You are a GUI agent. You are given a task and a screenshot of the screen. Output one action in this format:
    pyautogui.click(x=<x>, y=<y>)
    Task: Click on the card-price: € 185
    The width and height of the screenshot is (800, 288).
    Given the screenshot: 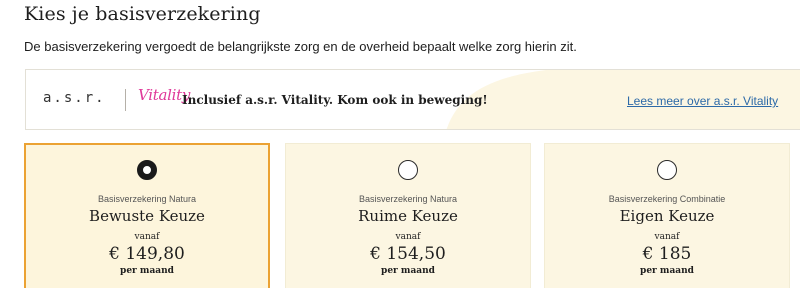 What is the action you would take?
    pyautogui.click(x=667, y=254)
    